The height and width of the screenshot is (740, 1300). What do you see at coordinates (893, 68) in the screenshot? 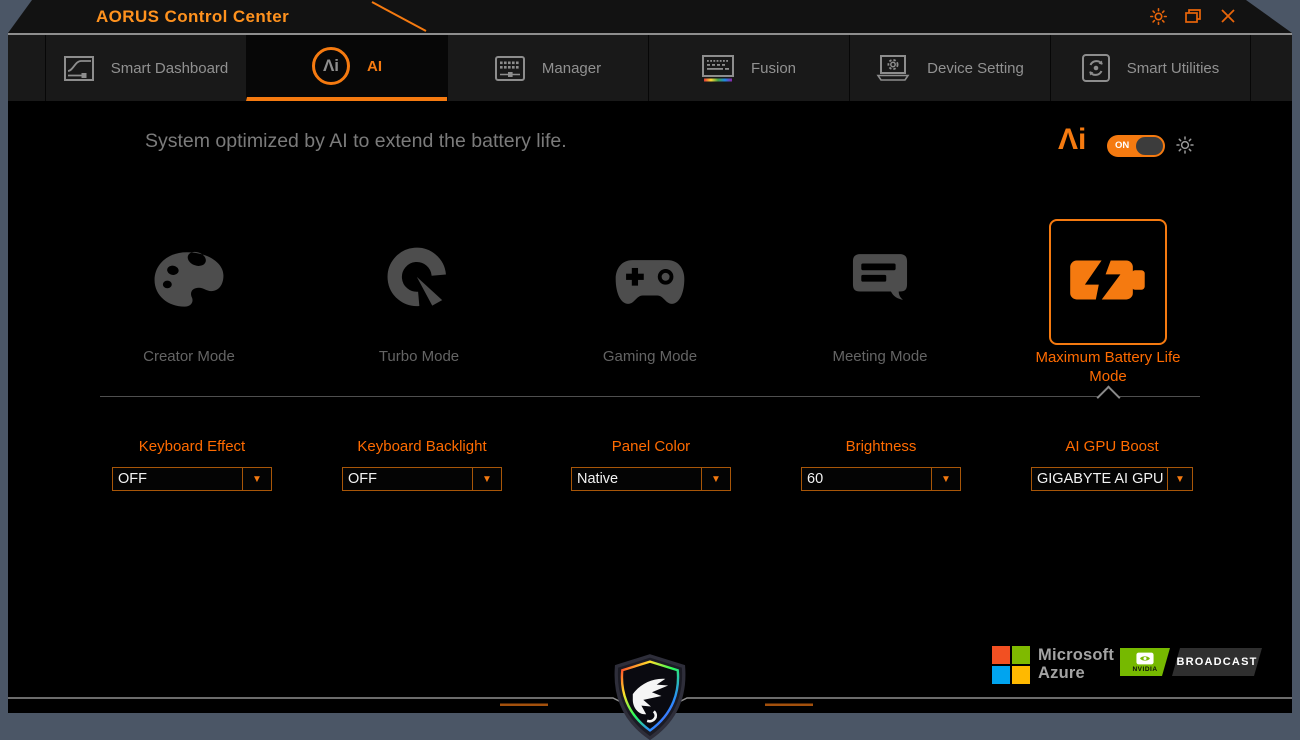
I see `device-setting-icon` at bounding box center [893, 68].